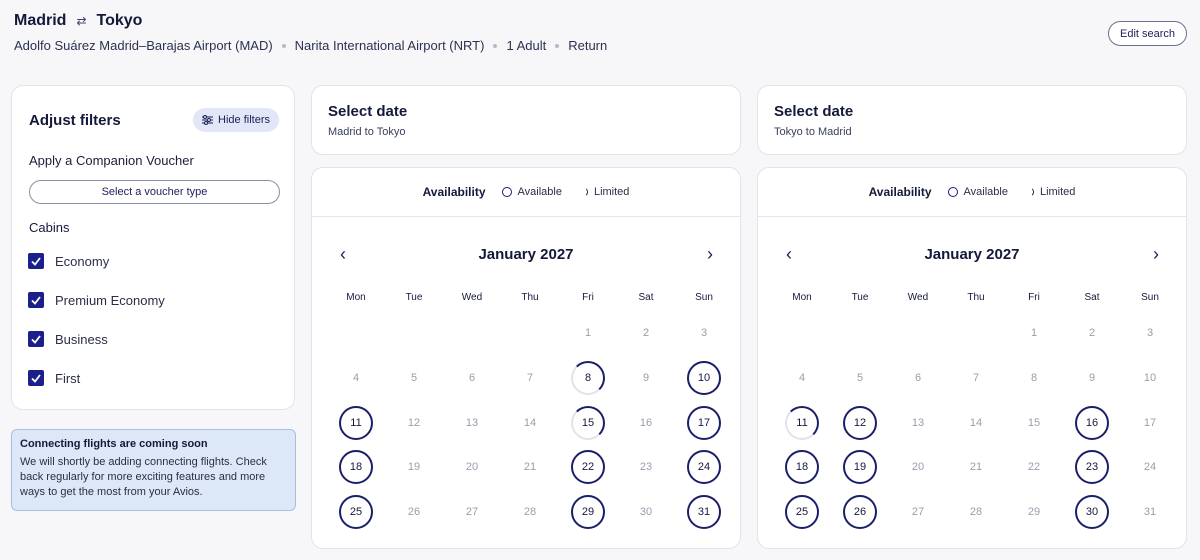  What do you see at coordinates (972, 254) in the screenshot?
I see `month-title: January 2027` at bounding box center [972, 254].